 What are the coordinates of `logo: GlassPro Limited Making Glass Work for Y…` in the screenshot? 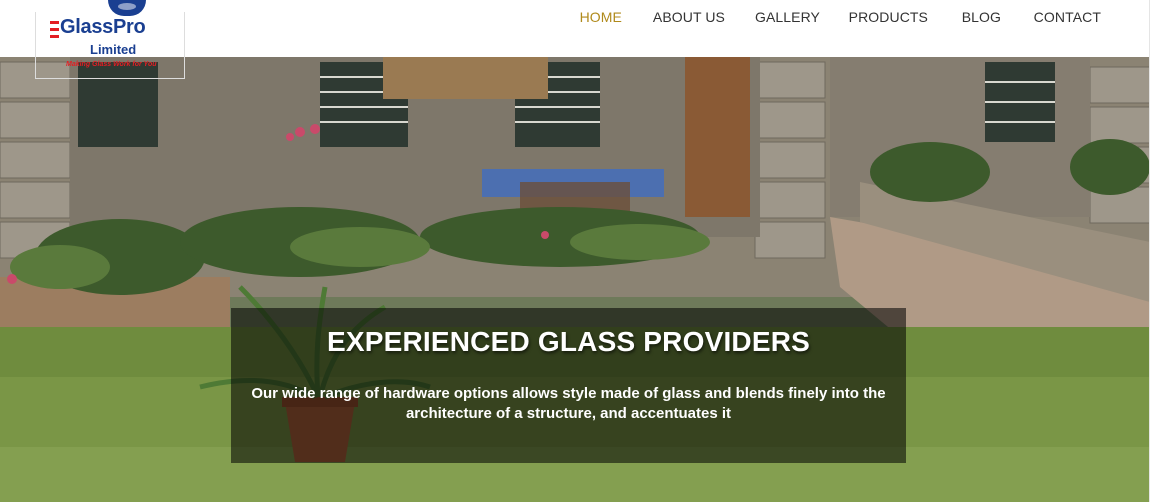 It's located at (110, 39).